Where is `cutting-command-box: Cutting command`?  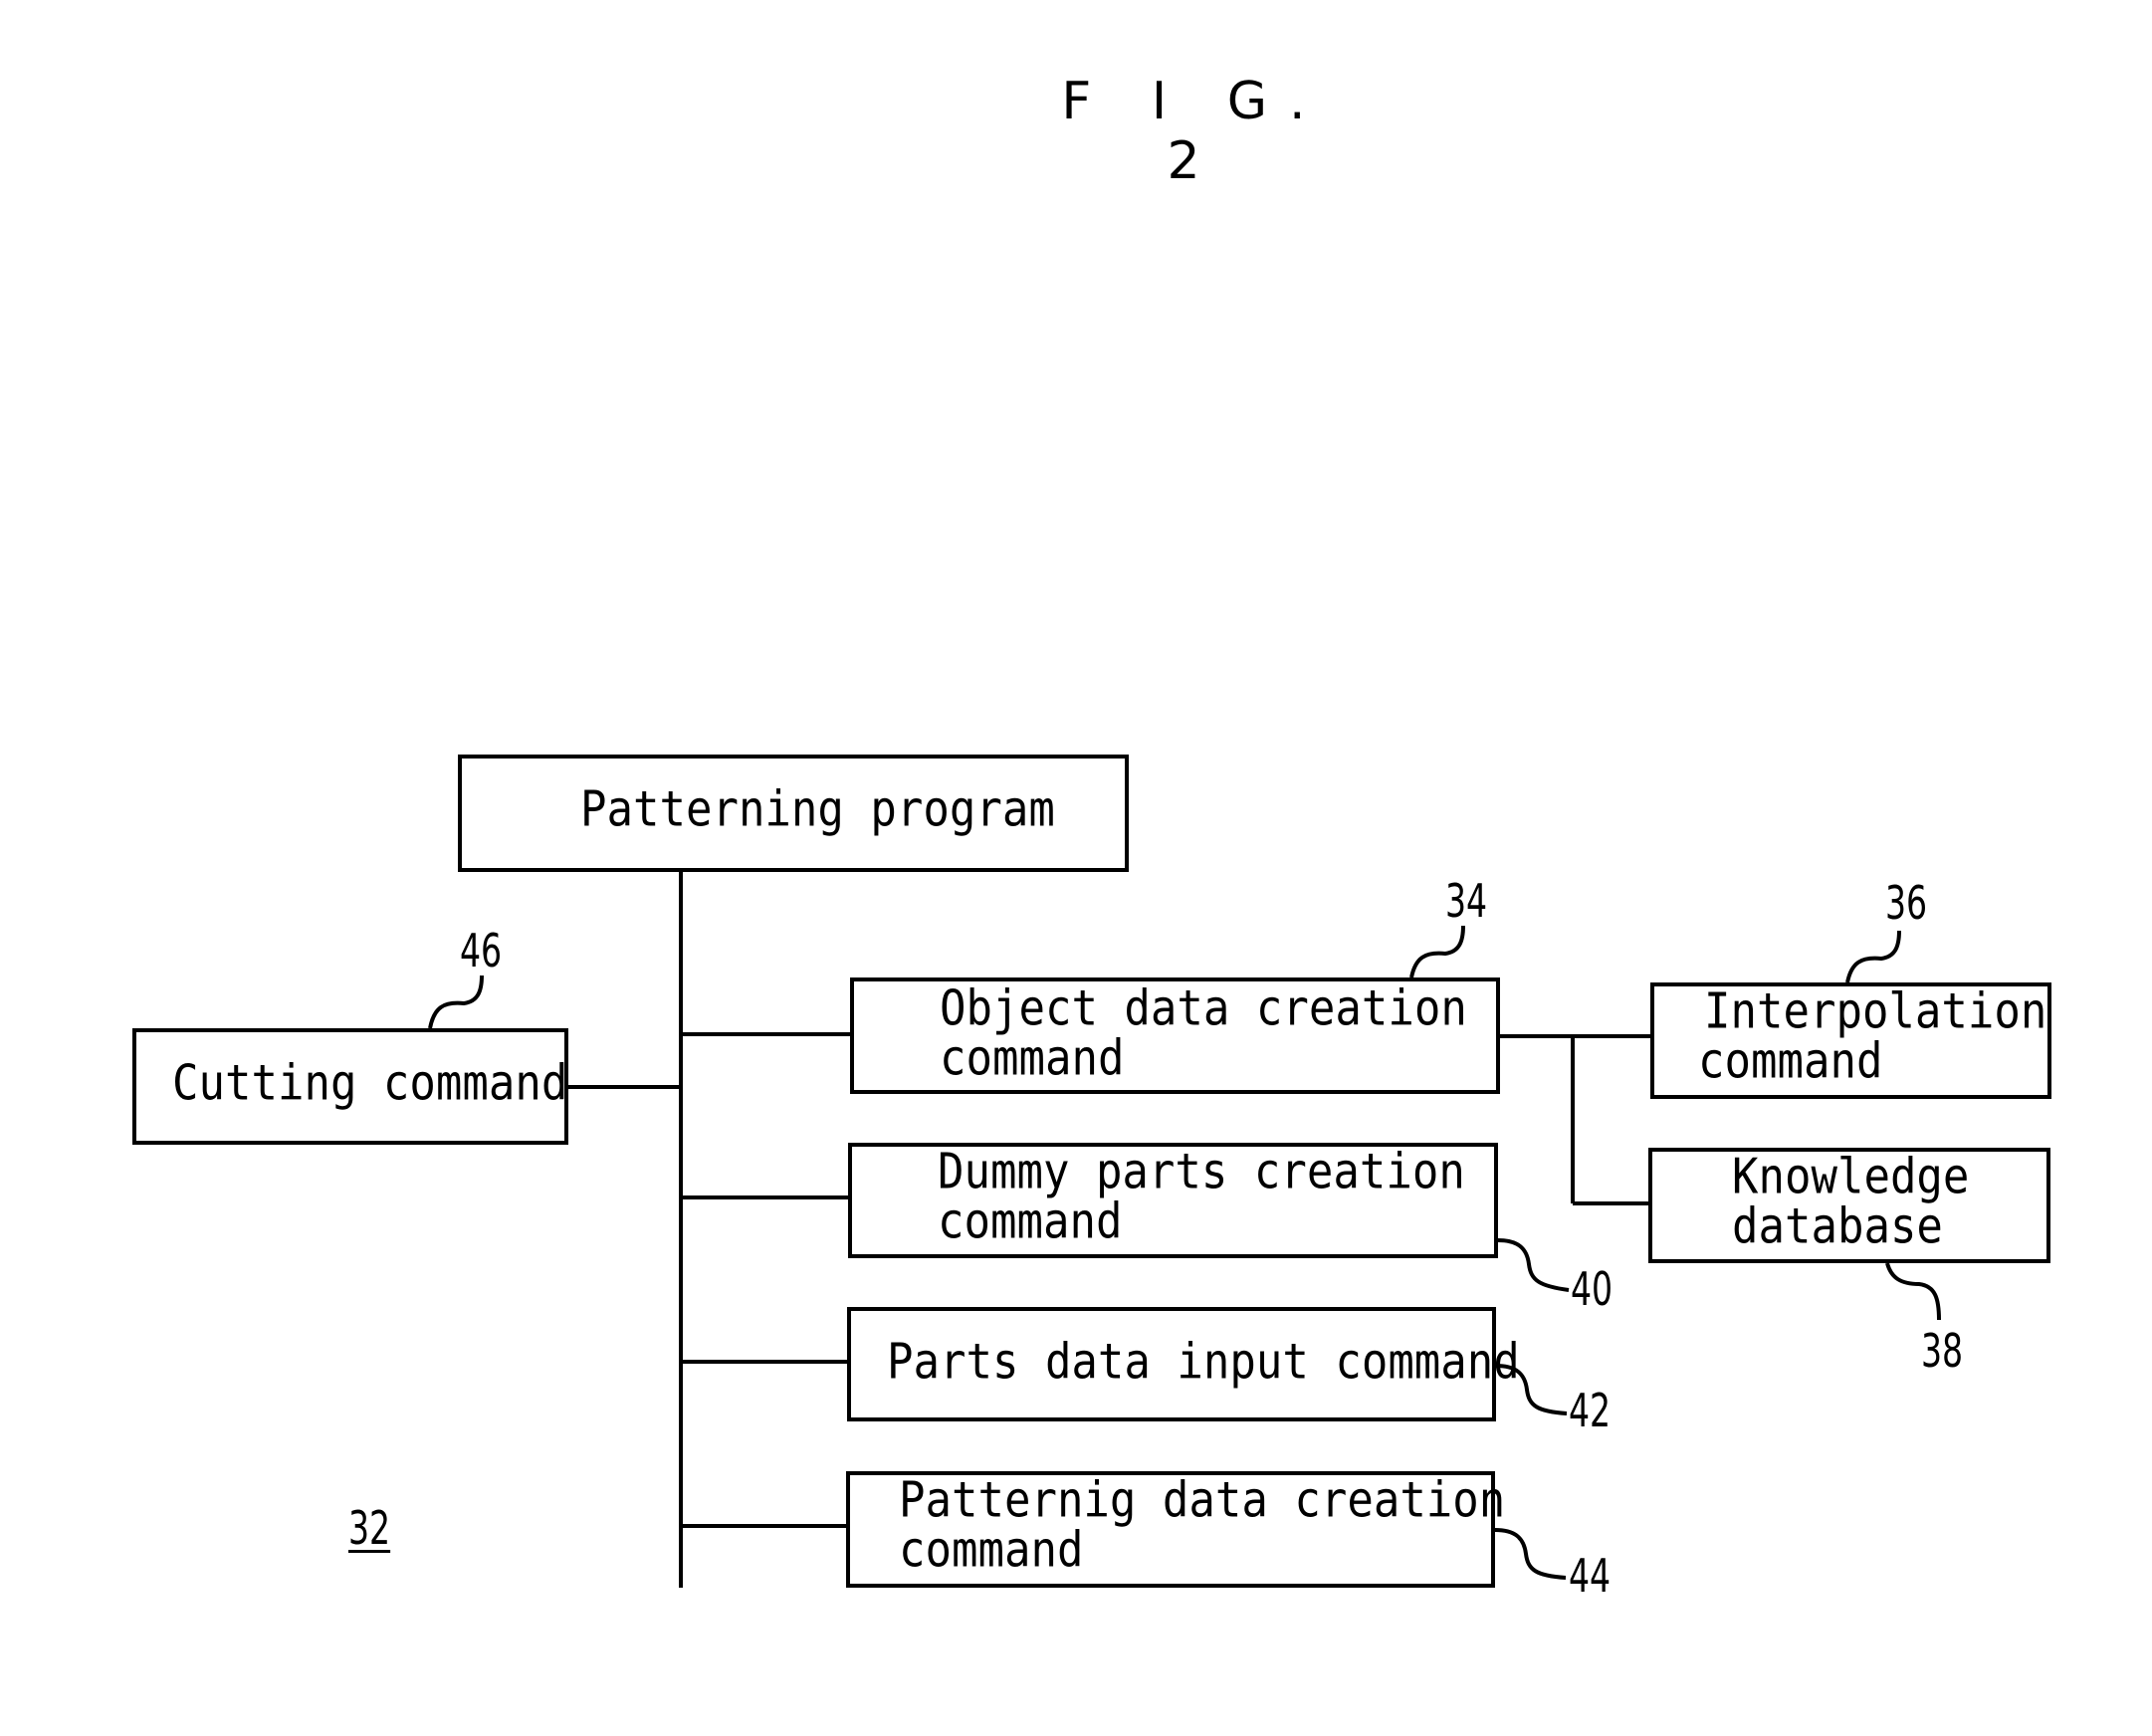 cutting-command-box: Cutting command is located at coordinates (350, 1087).